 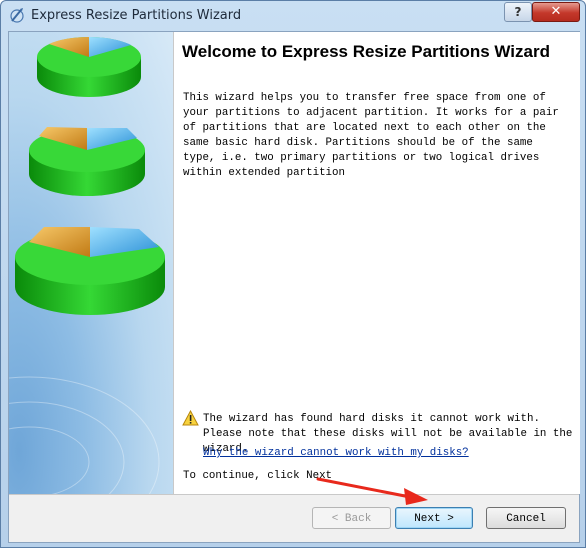 I want to click on next-button: Next >, so click(x=434, y=518).